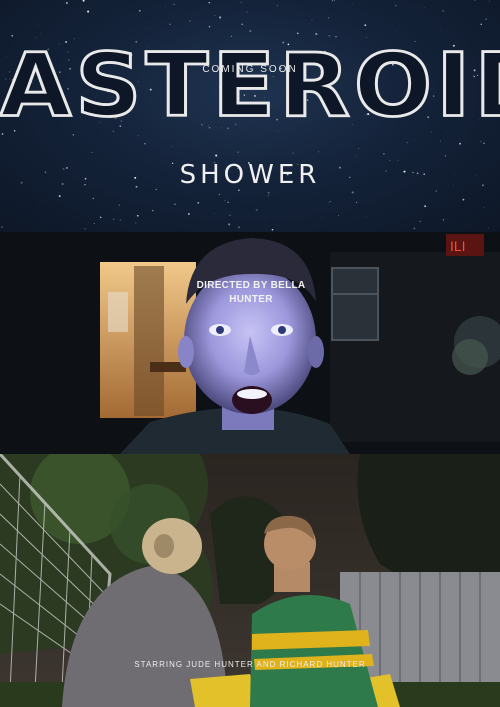  I want to click on poster-subtitle: SHOWER, so click(250, 175).